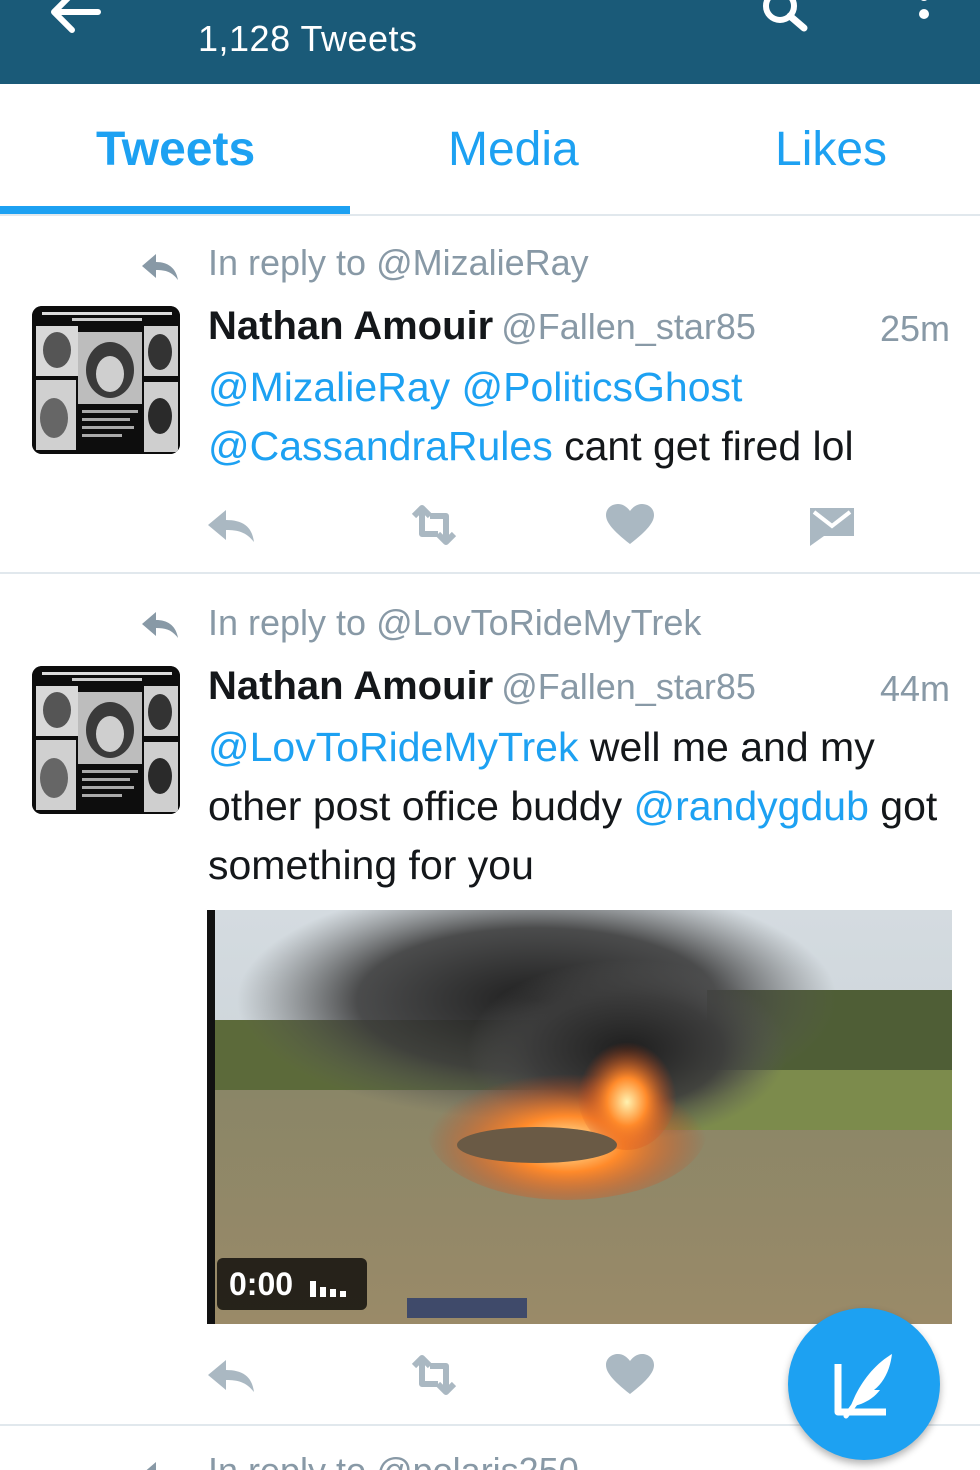 The width and height of the screenshot is (980, 1470). What do you see at coordinates (393, 747) in the screenshot?
I see `mention-link: @LovToRideMyTrek` at bounding box center [393, 747].